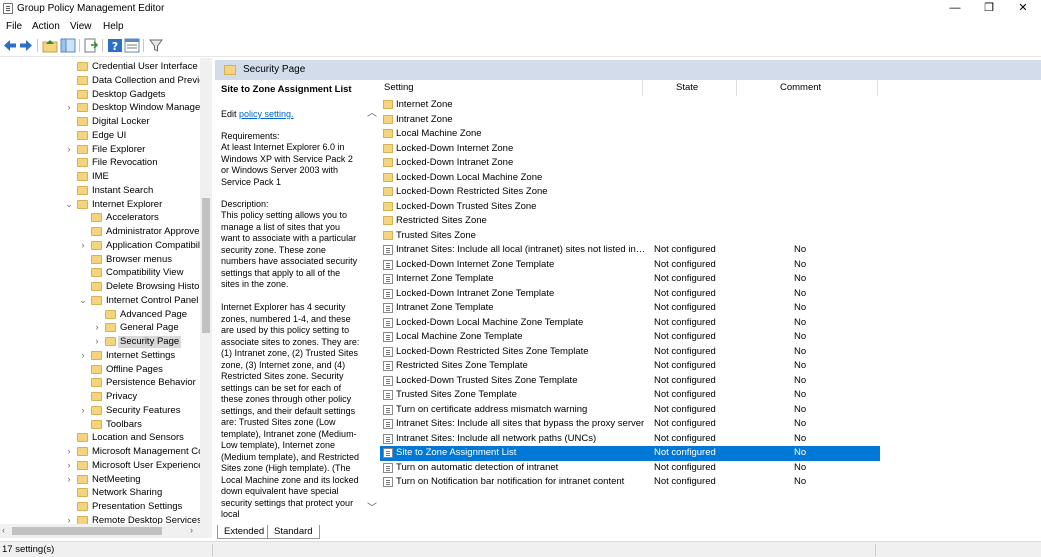 The height and width of the screenshot is (557, 1041). Describe the element at coordinates (293, 532) in the screenshot. I see `tab-standard: Standard` at that location.